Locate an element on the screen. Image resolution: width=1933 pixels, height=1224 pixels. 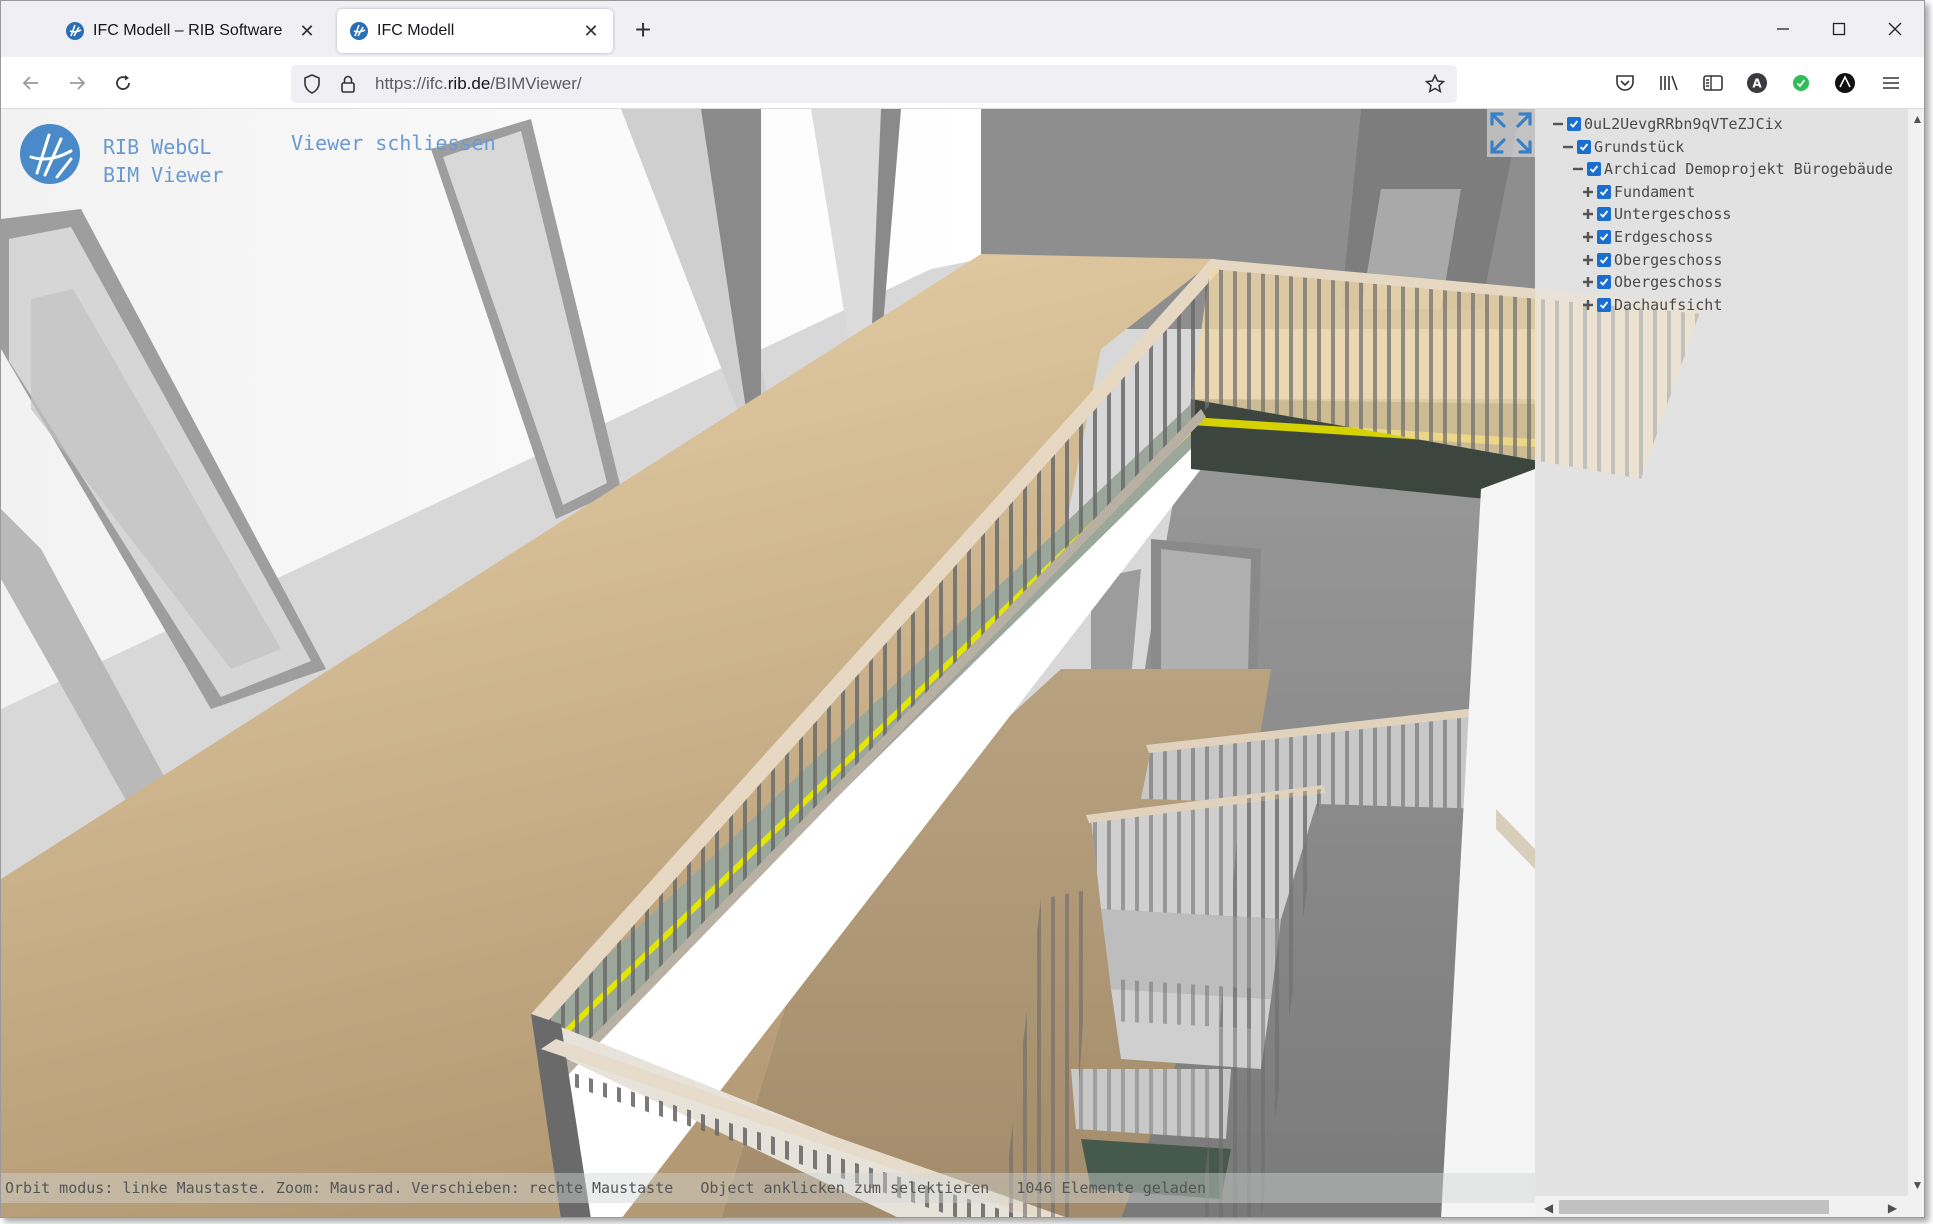
tree-item: Untergeschoss is located at coordinates (1656, 214).